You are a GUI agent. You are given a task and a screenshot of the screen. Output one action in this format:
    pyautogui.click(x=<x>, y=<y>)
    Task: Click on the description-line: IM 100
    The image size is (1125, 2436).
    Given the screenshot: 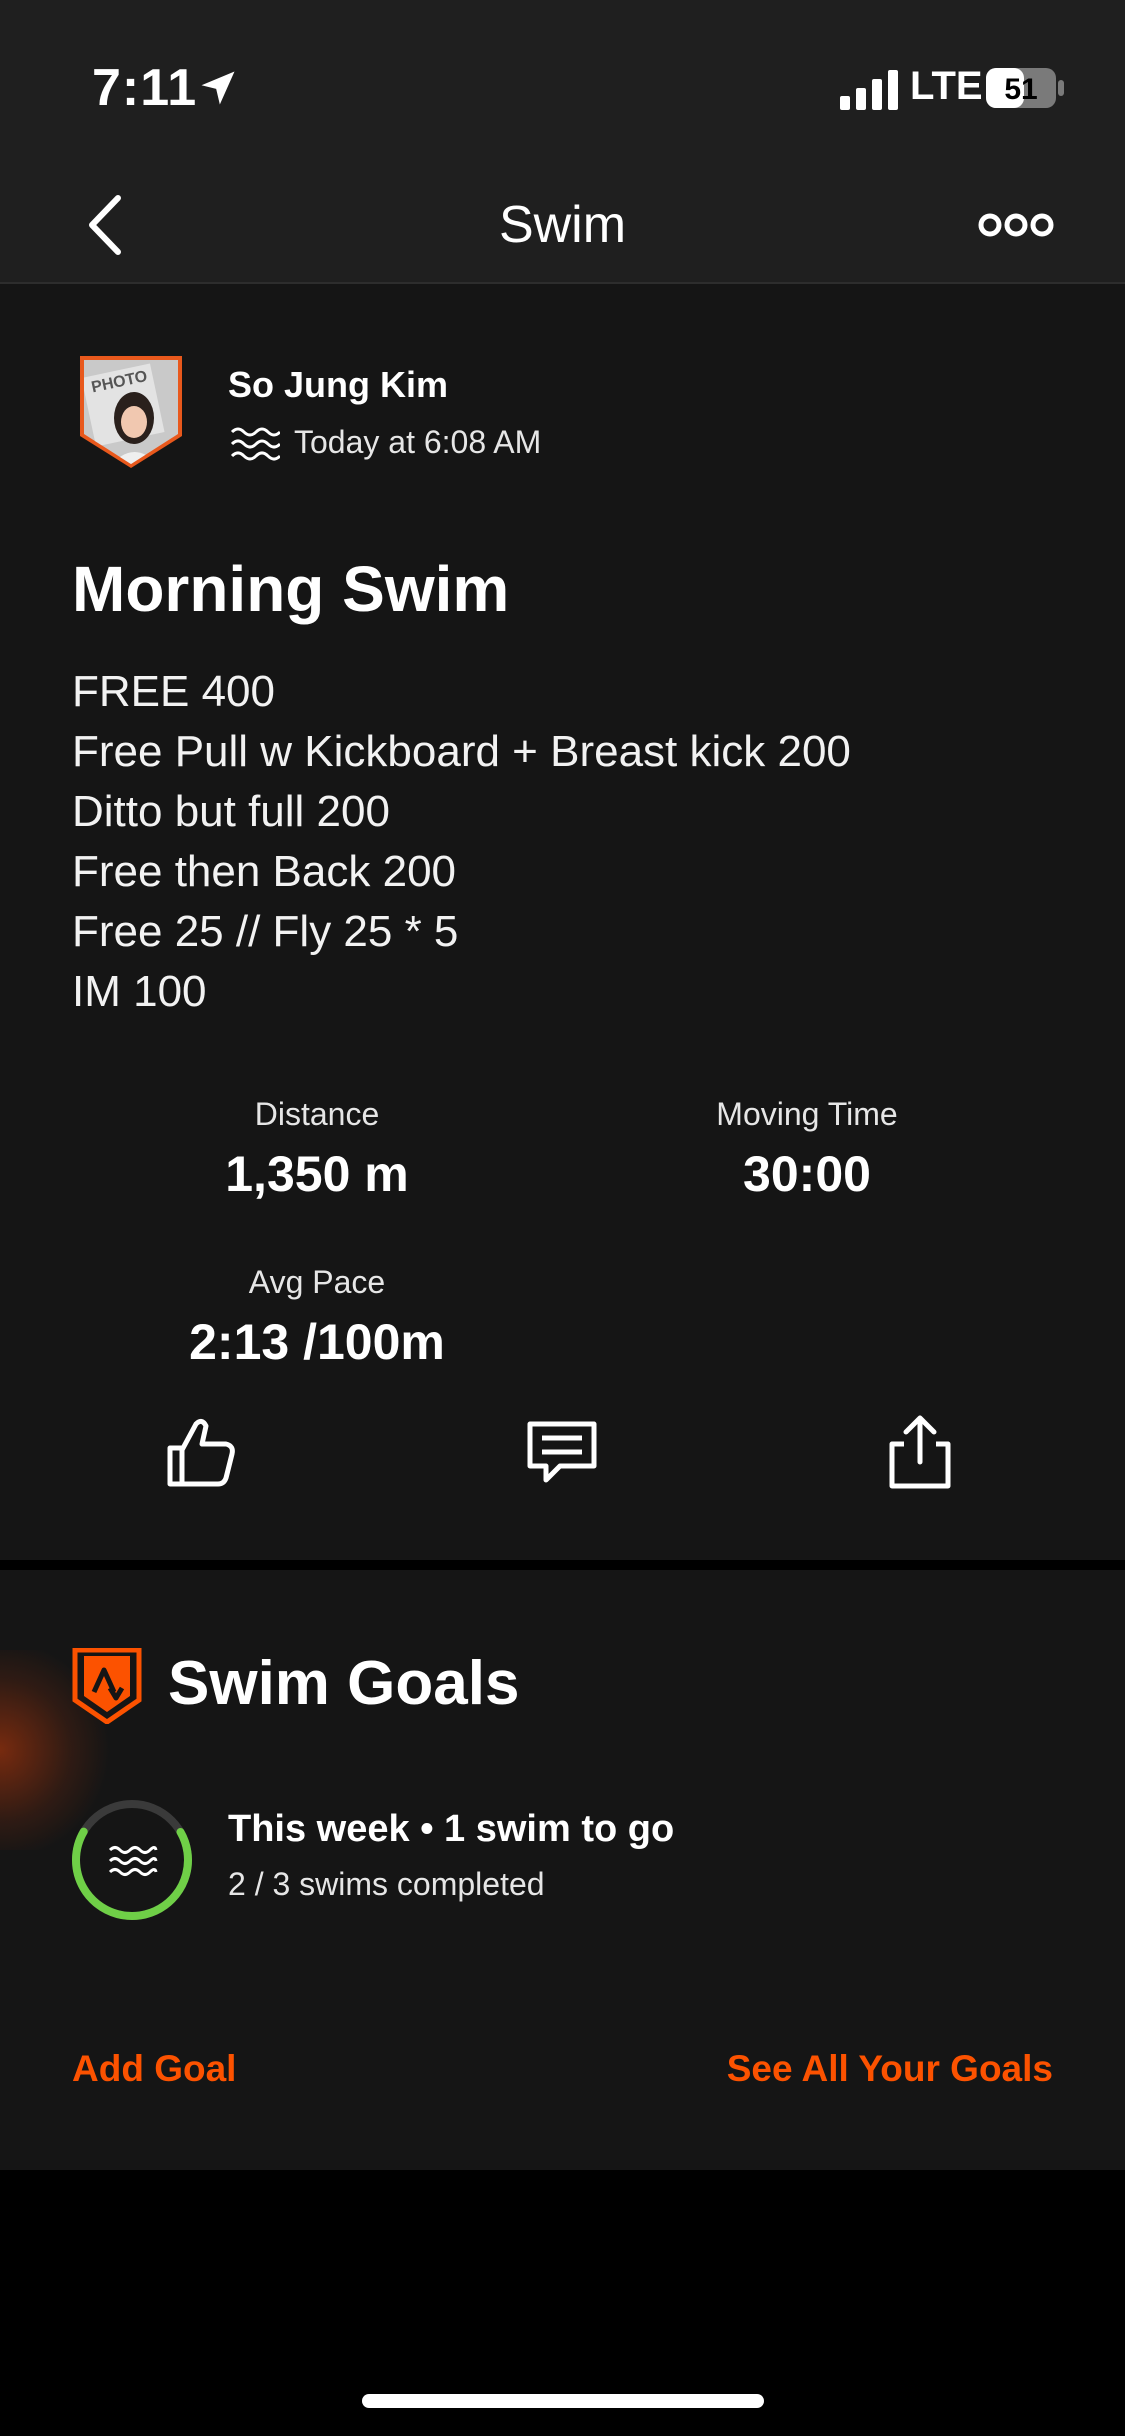 What is the action you would take?
    pyautogui.click(x=139, y=991)
    